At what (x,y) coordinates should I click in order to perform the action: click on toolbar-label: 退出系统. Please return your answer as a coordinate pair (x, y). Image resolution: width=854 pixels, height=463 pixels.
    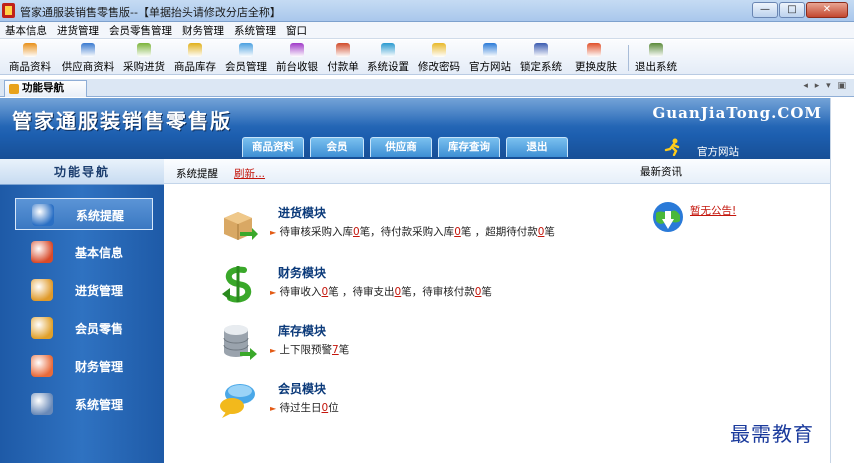
    Looking at the image, I should click on (656, 67).